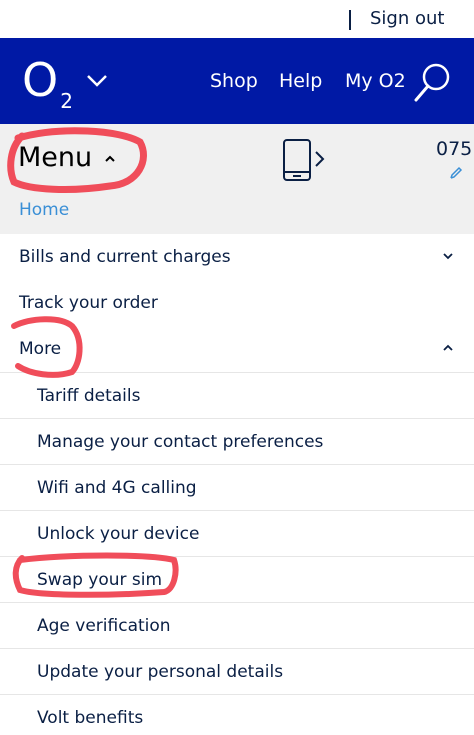 The image size is (474, 735). What do you see at coordinates (40, 80) in the screenshot?
I see `logo-letter: O` at bounding box center [40, 80].